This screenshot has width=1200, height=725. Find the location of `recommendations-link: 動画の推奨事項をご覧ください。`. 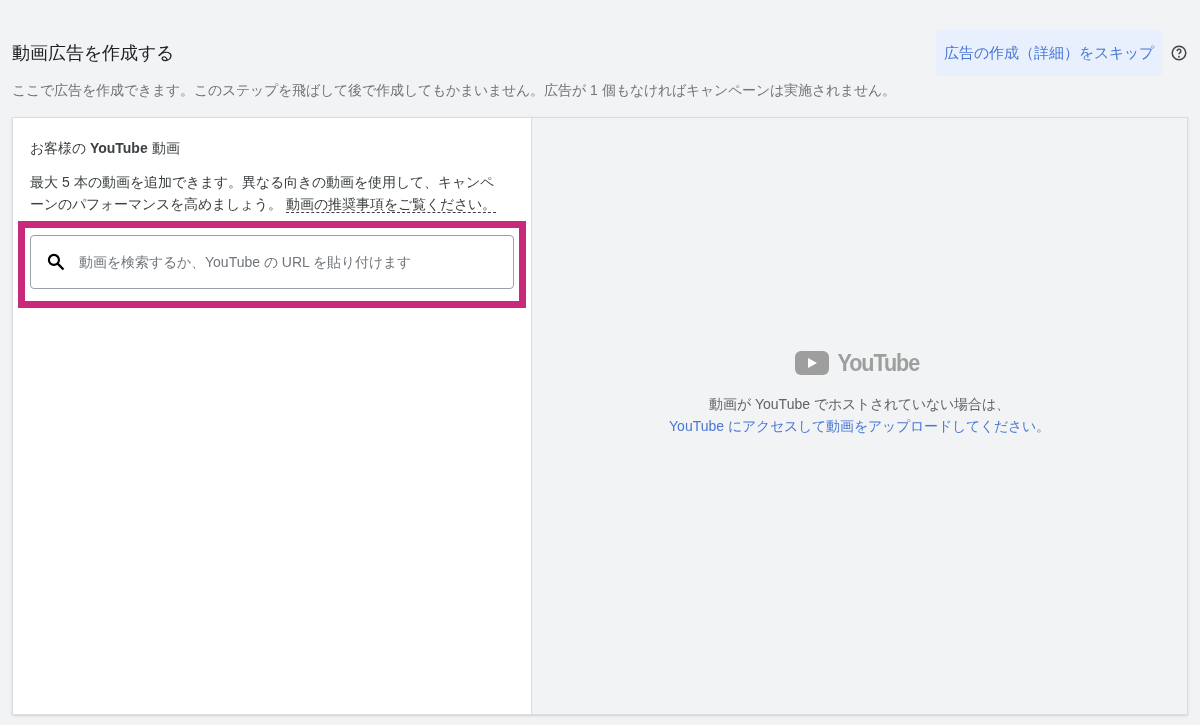

recommendations-link: 動画の推奨事項をご覧ください。 is located at coordinates (390, 204).